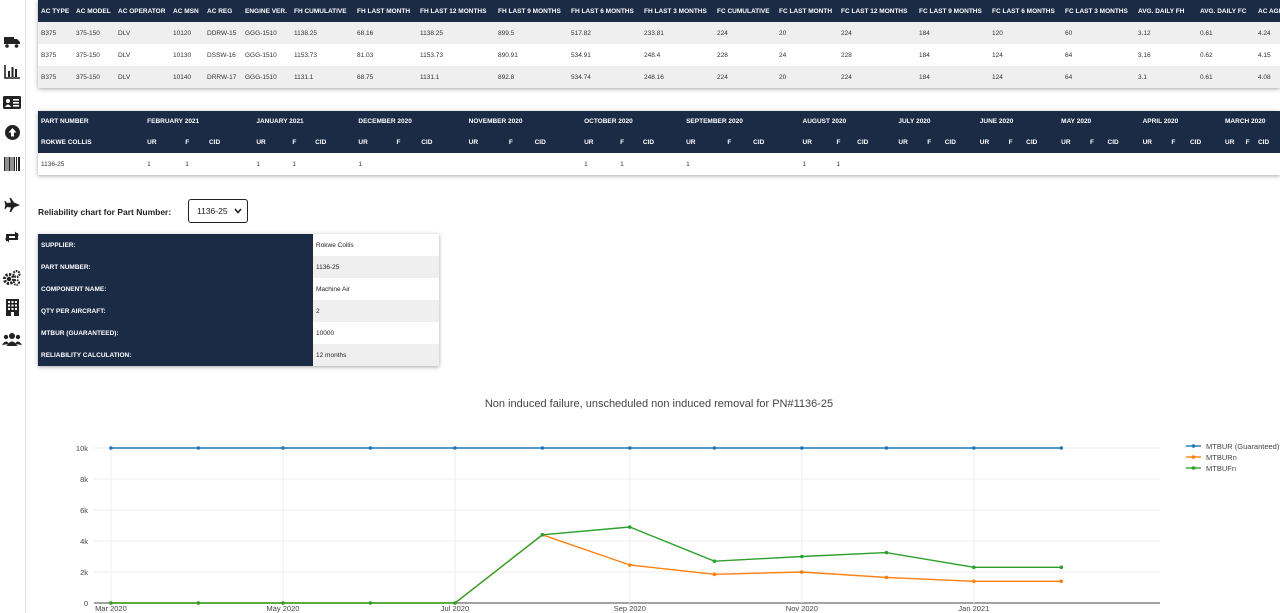 The height and width of the screenshot is (613, 1280). What do you see at coordinates (456, 11) in the screenshot?
I see `column-header: FH LAST 12 MONTHS` at bounding box center [456, 11].